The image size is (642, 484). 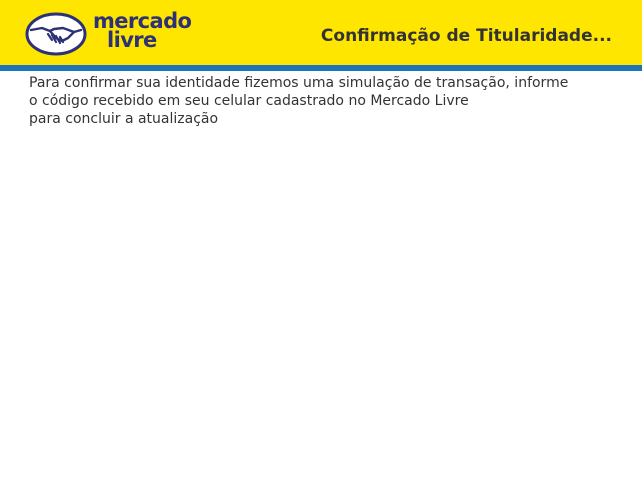 What do you see at coordinates (56, 34) in the screenshot?
I see `handshake-icon` at bounding box center [56, 34].